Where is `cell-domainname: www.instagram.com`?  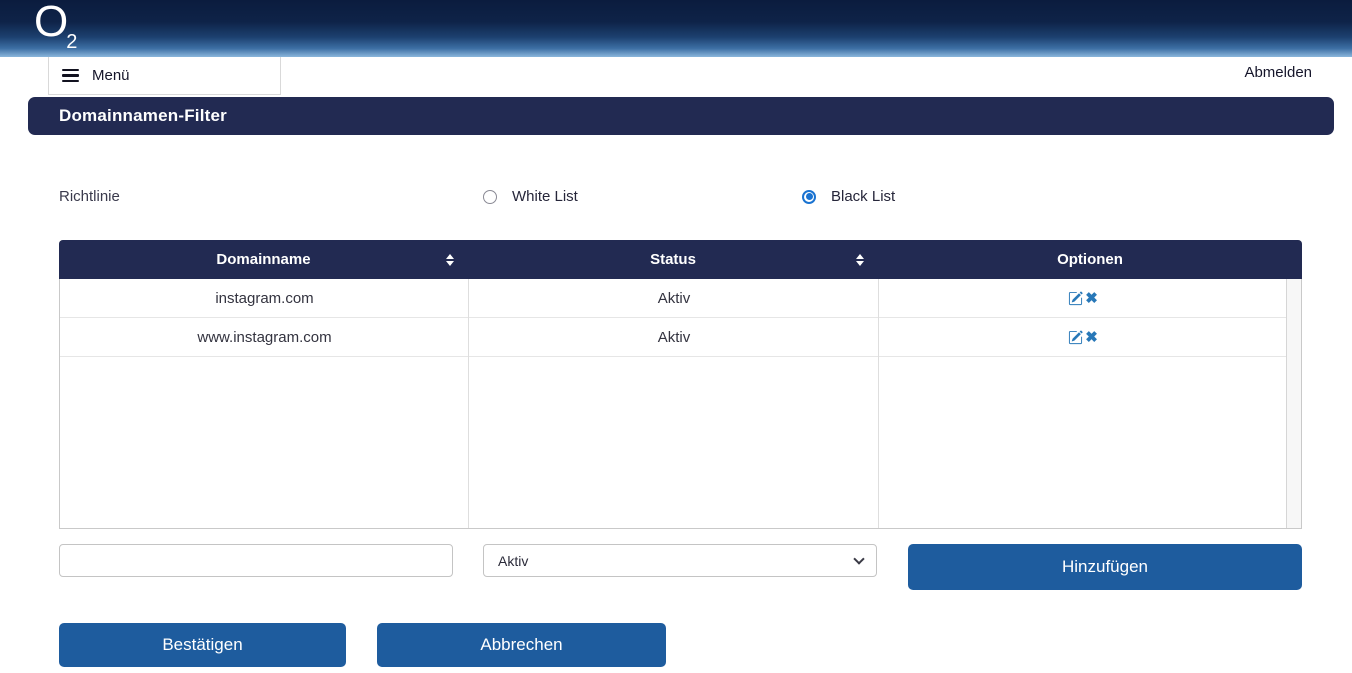
cell-domainname: www.instagram.com is located at coordinates (264, 337).